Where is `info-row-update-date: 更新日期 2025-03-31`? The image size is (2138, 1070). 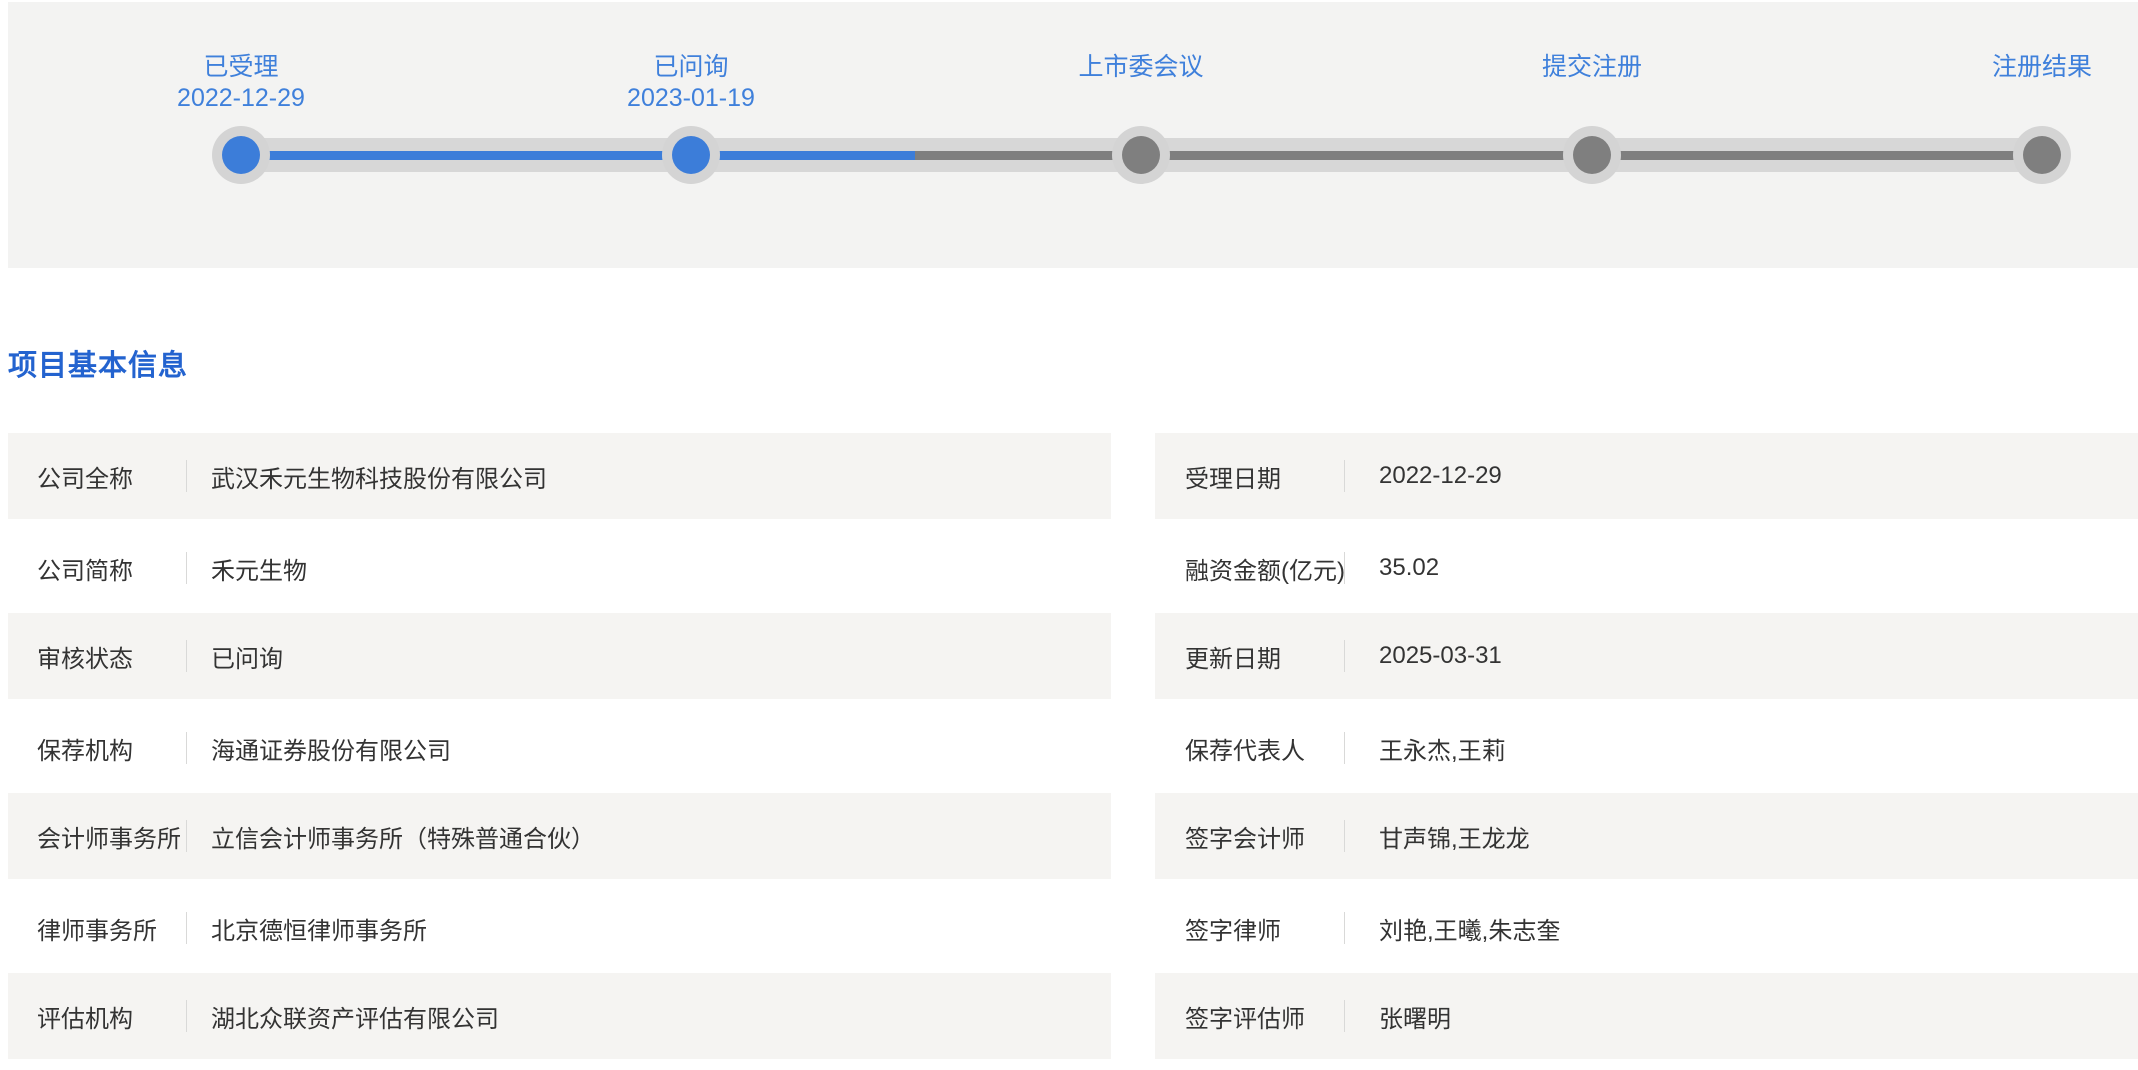
info-row-update-date: 更新日期 2025-03-31 is located at coordinates (1646, 658).